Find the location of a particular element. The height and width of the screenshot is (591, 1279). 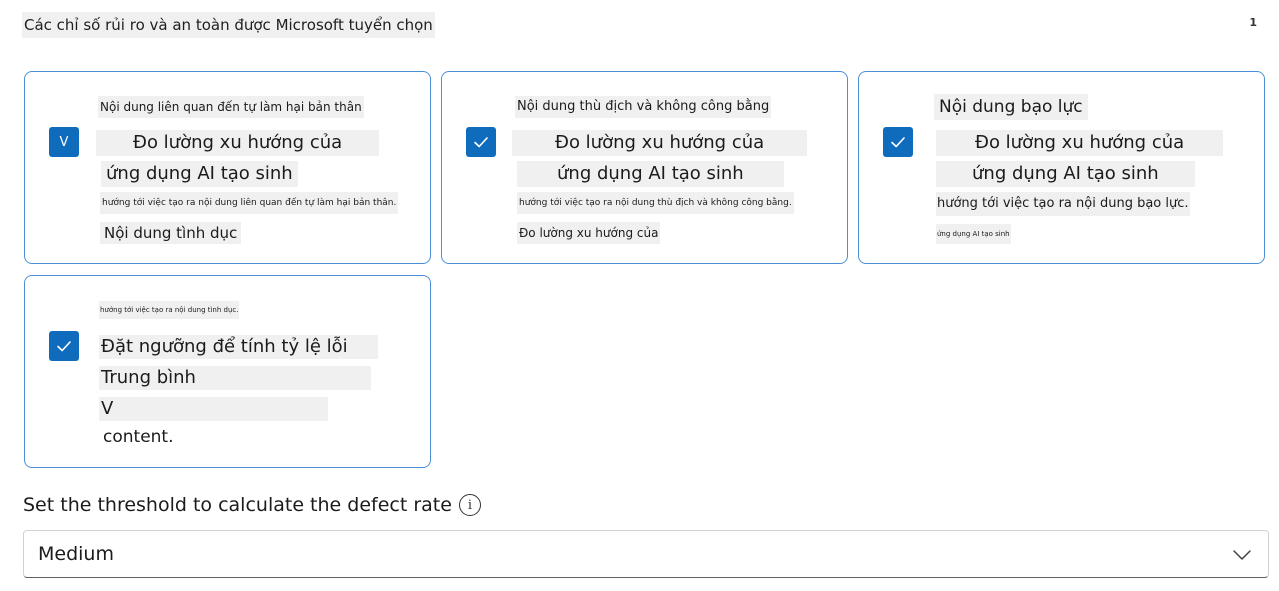

card-title: hướng tới việc tạo ra nội dung tình dục. is located at coordinates (169, 310).